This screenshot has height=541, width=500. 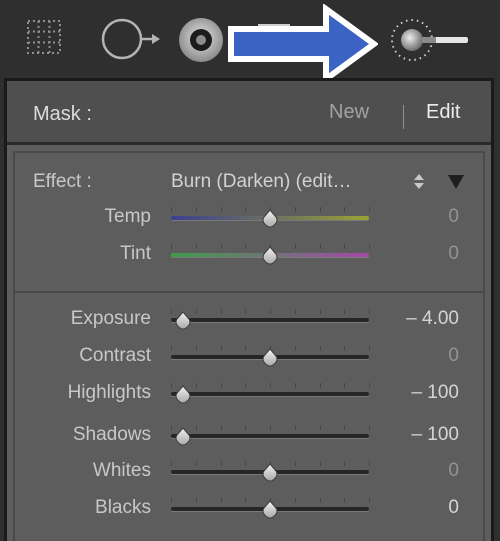 I want to click on slider-row-shadows: Shadows – 100, so click(x=247, y=436).